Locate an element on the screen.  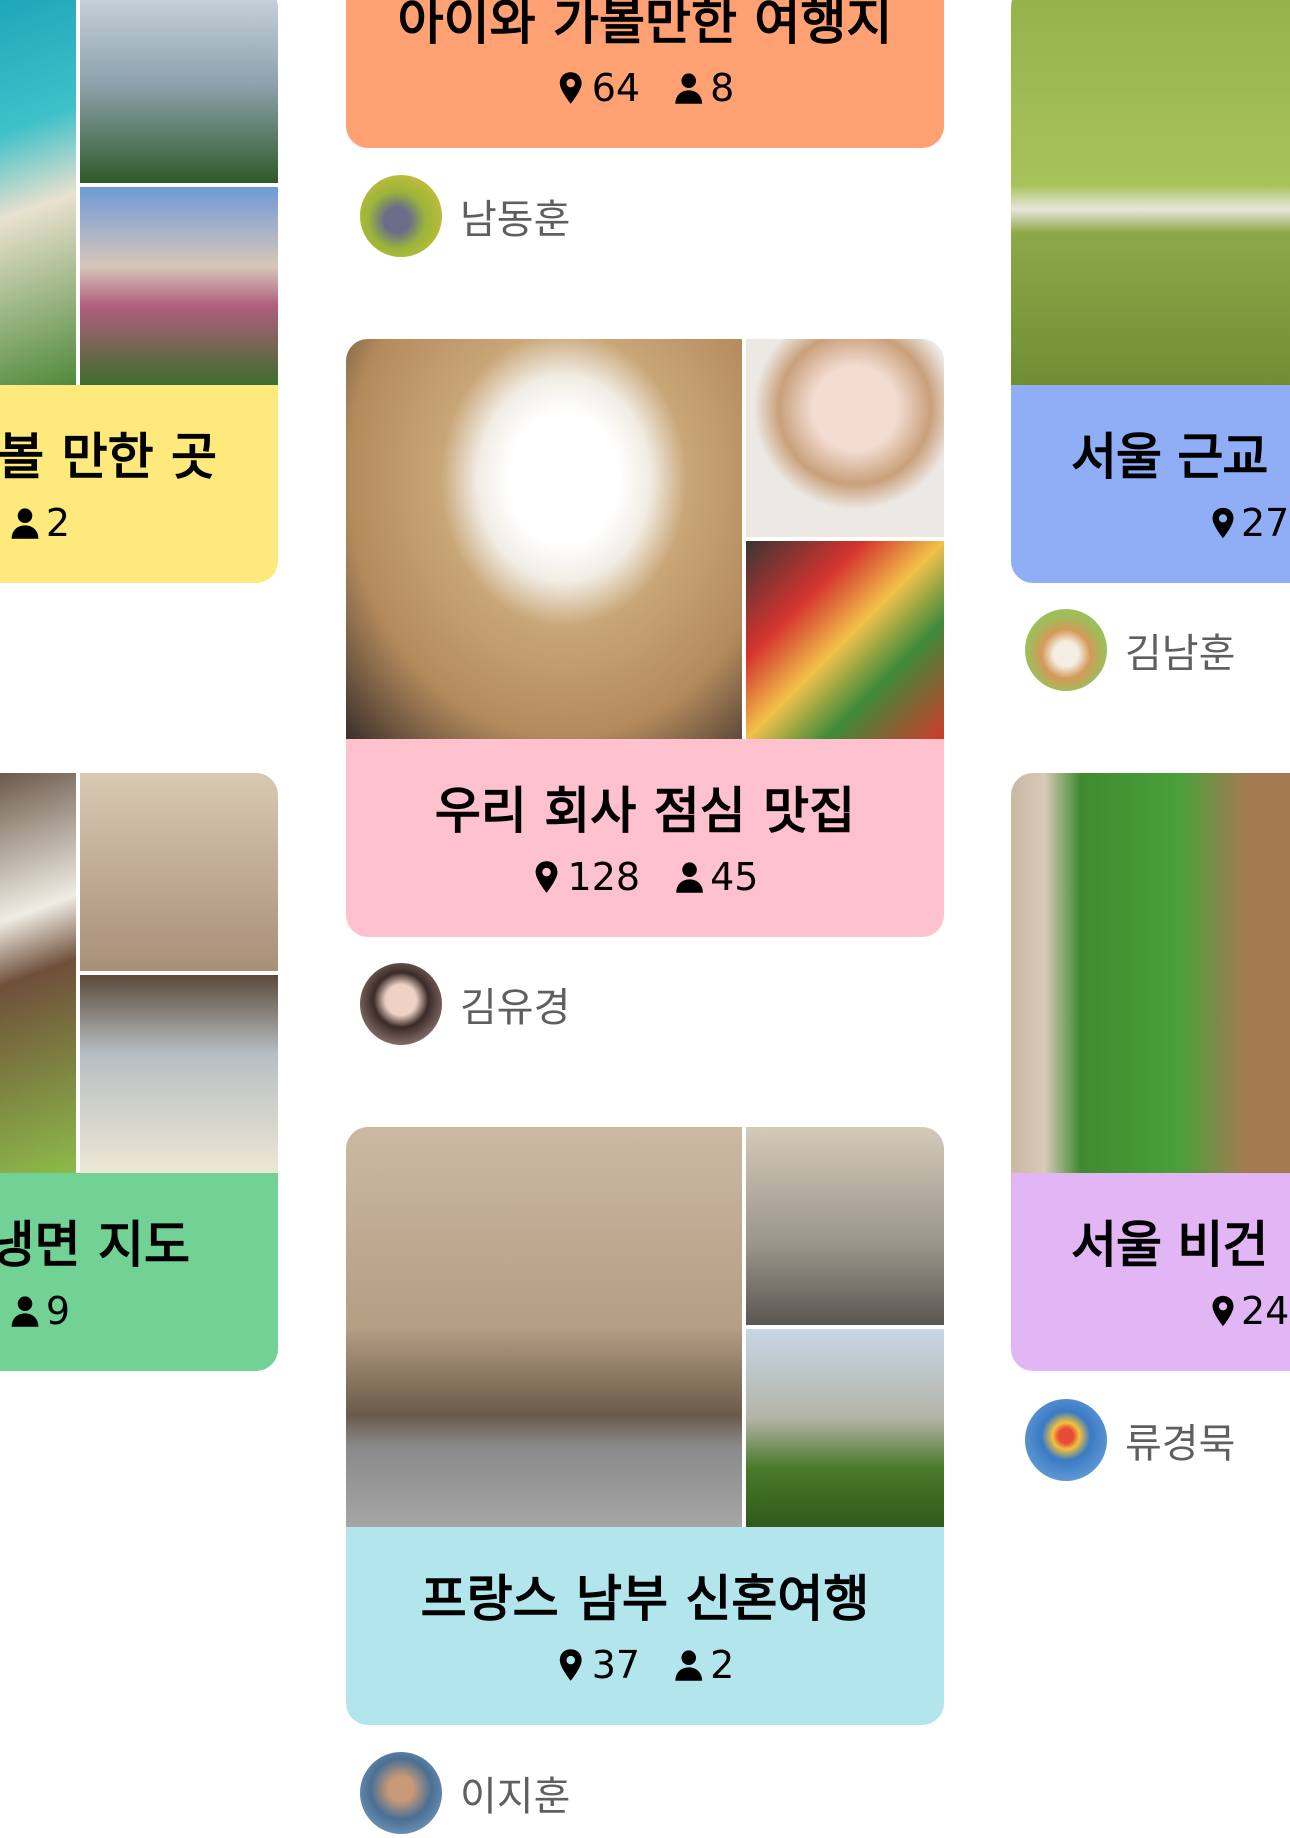
card-stats: 37 2 is located at coordinates (645, 1665).